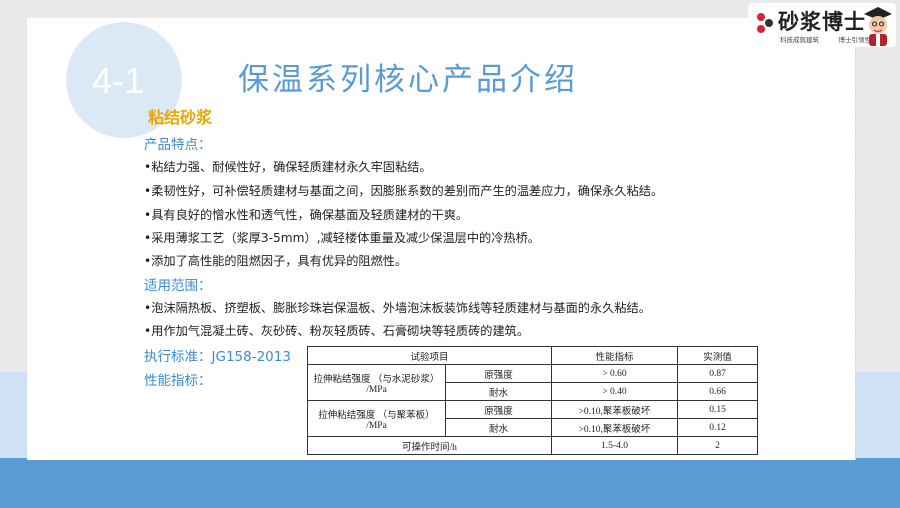 The image size is (900, 508). What do you see at coordinates (429, 445) in the screenshot?
I see `table-cell: 可操作时间/h` at bounding box center [429, 445].